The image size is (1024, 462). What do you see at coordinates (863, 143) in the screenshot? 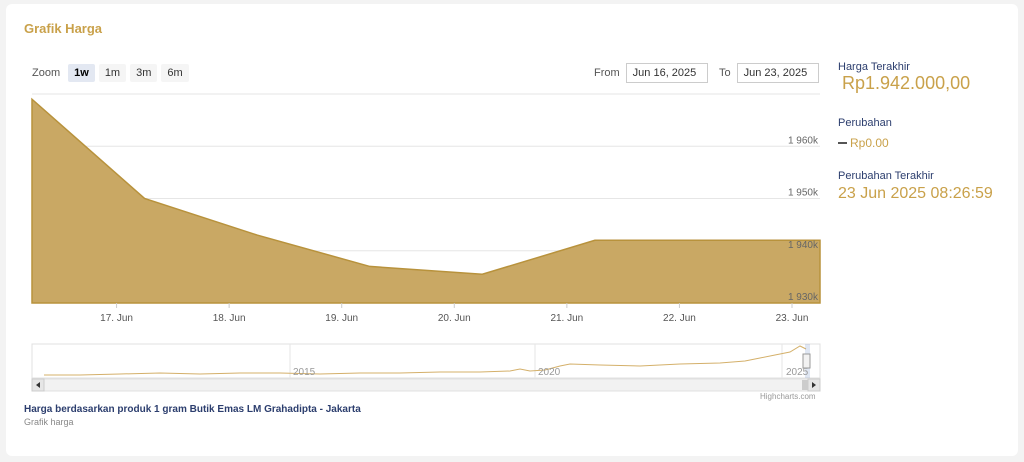
I see `change-value: Rp0.00` at bounding box center [863, 143].